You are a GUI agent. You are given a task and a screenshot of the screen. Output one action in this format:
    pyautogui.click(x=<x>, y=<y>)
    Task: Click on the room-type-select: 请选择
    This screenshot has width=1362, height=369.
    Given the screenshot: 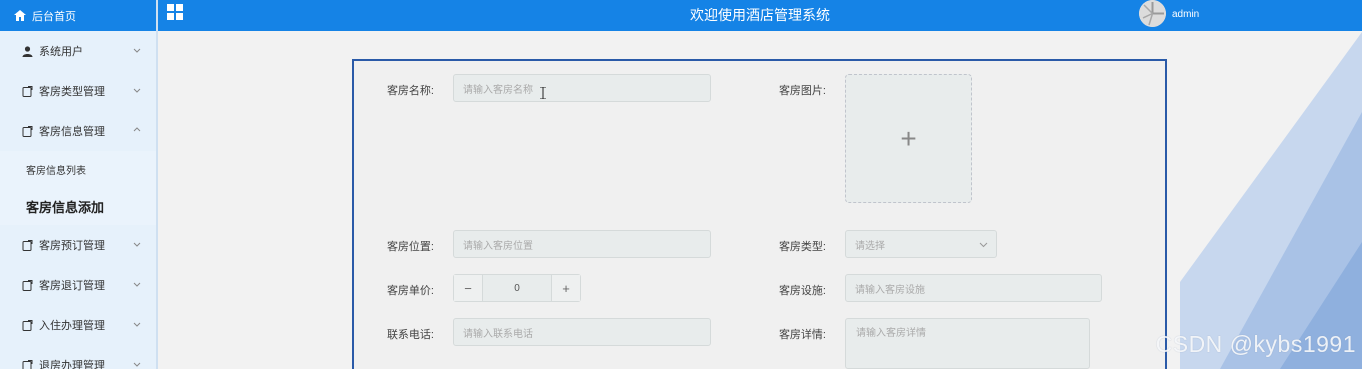 What is the action you would take?
    pyautogui.click(x=921, y=244)
    